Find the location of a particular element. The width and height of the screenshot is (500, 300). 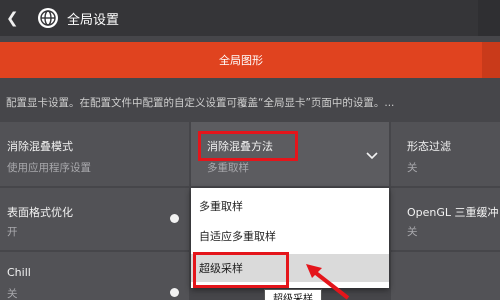

setting-chill: Chill 关 is located at coordinates (94, 276).